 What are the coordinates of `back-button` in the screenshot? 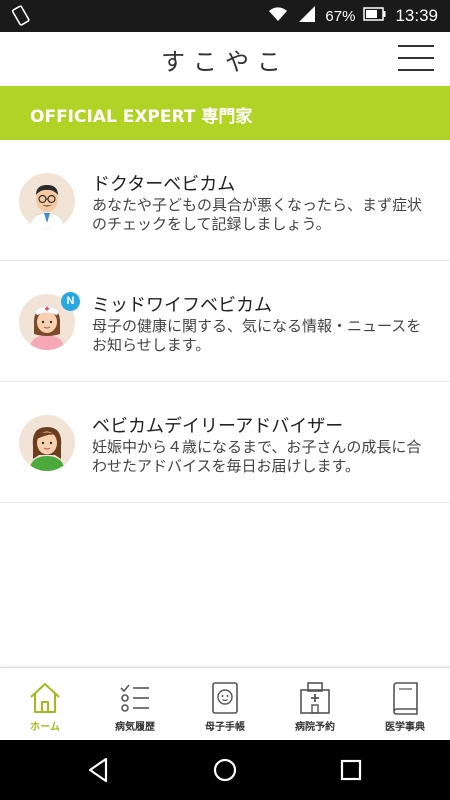 It's located at (99, 770).